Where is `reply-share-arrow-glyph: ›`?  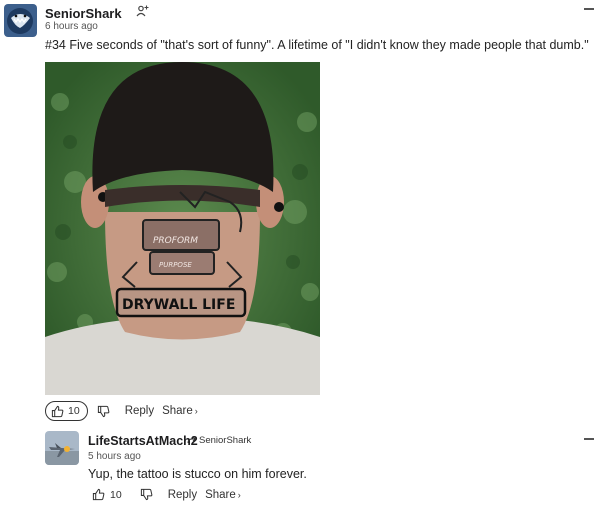 reply-share-arrow-glyph: › is located at coordinates (239, 494).